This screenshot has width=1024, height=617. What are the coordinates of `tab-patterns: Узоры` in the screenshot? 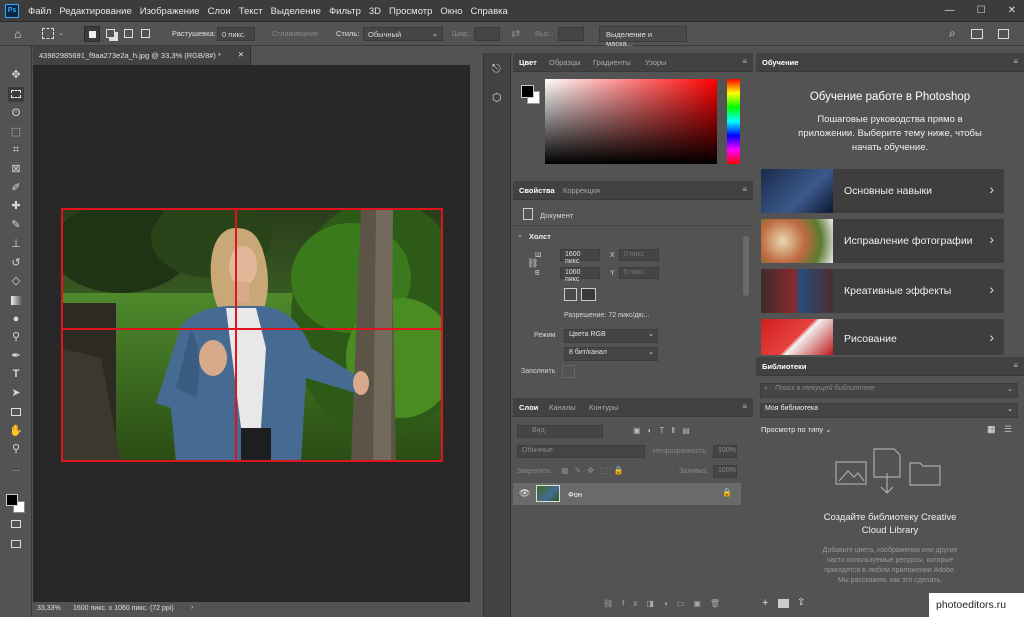 It's located at (655, 62).